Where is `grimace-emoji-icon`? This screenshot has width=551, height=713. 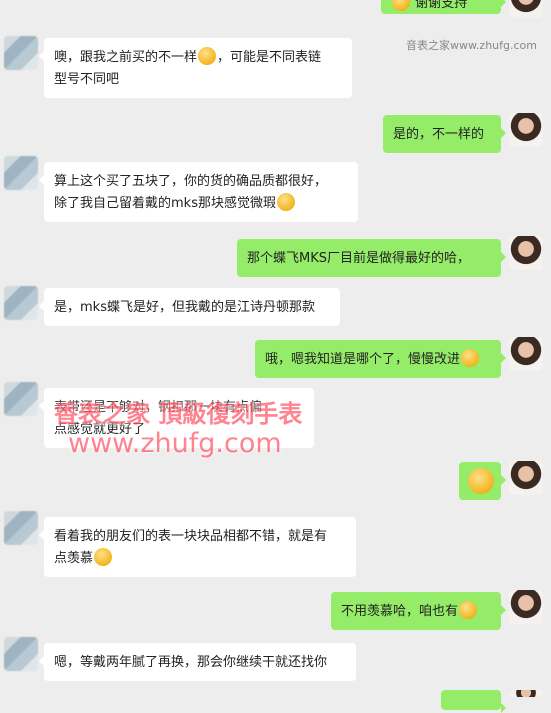
grimace-emoji-icon is located at coordinates (468, 610).